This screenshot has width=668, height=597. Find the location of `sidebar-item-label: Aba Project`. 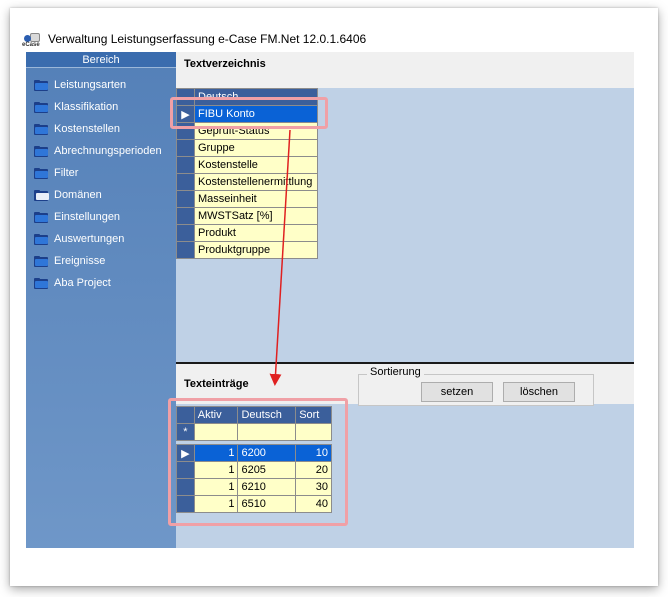

sidebar-item-label: Aba Project is located at coordinates (82, 283).